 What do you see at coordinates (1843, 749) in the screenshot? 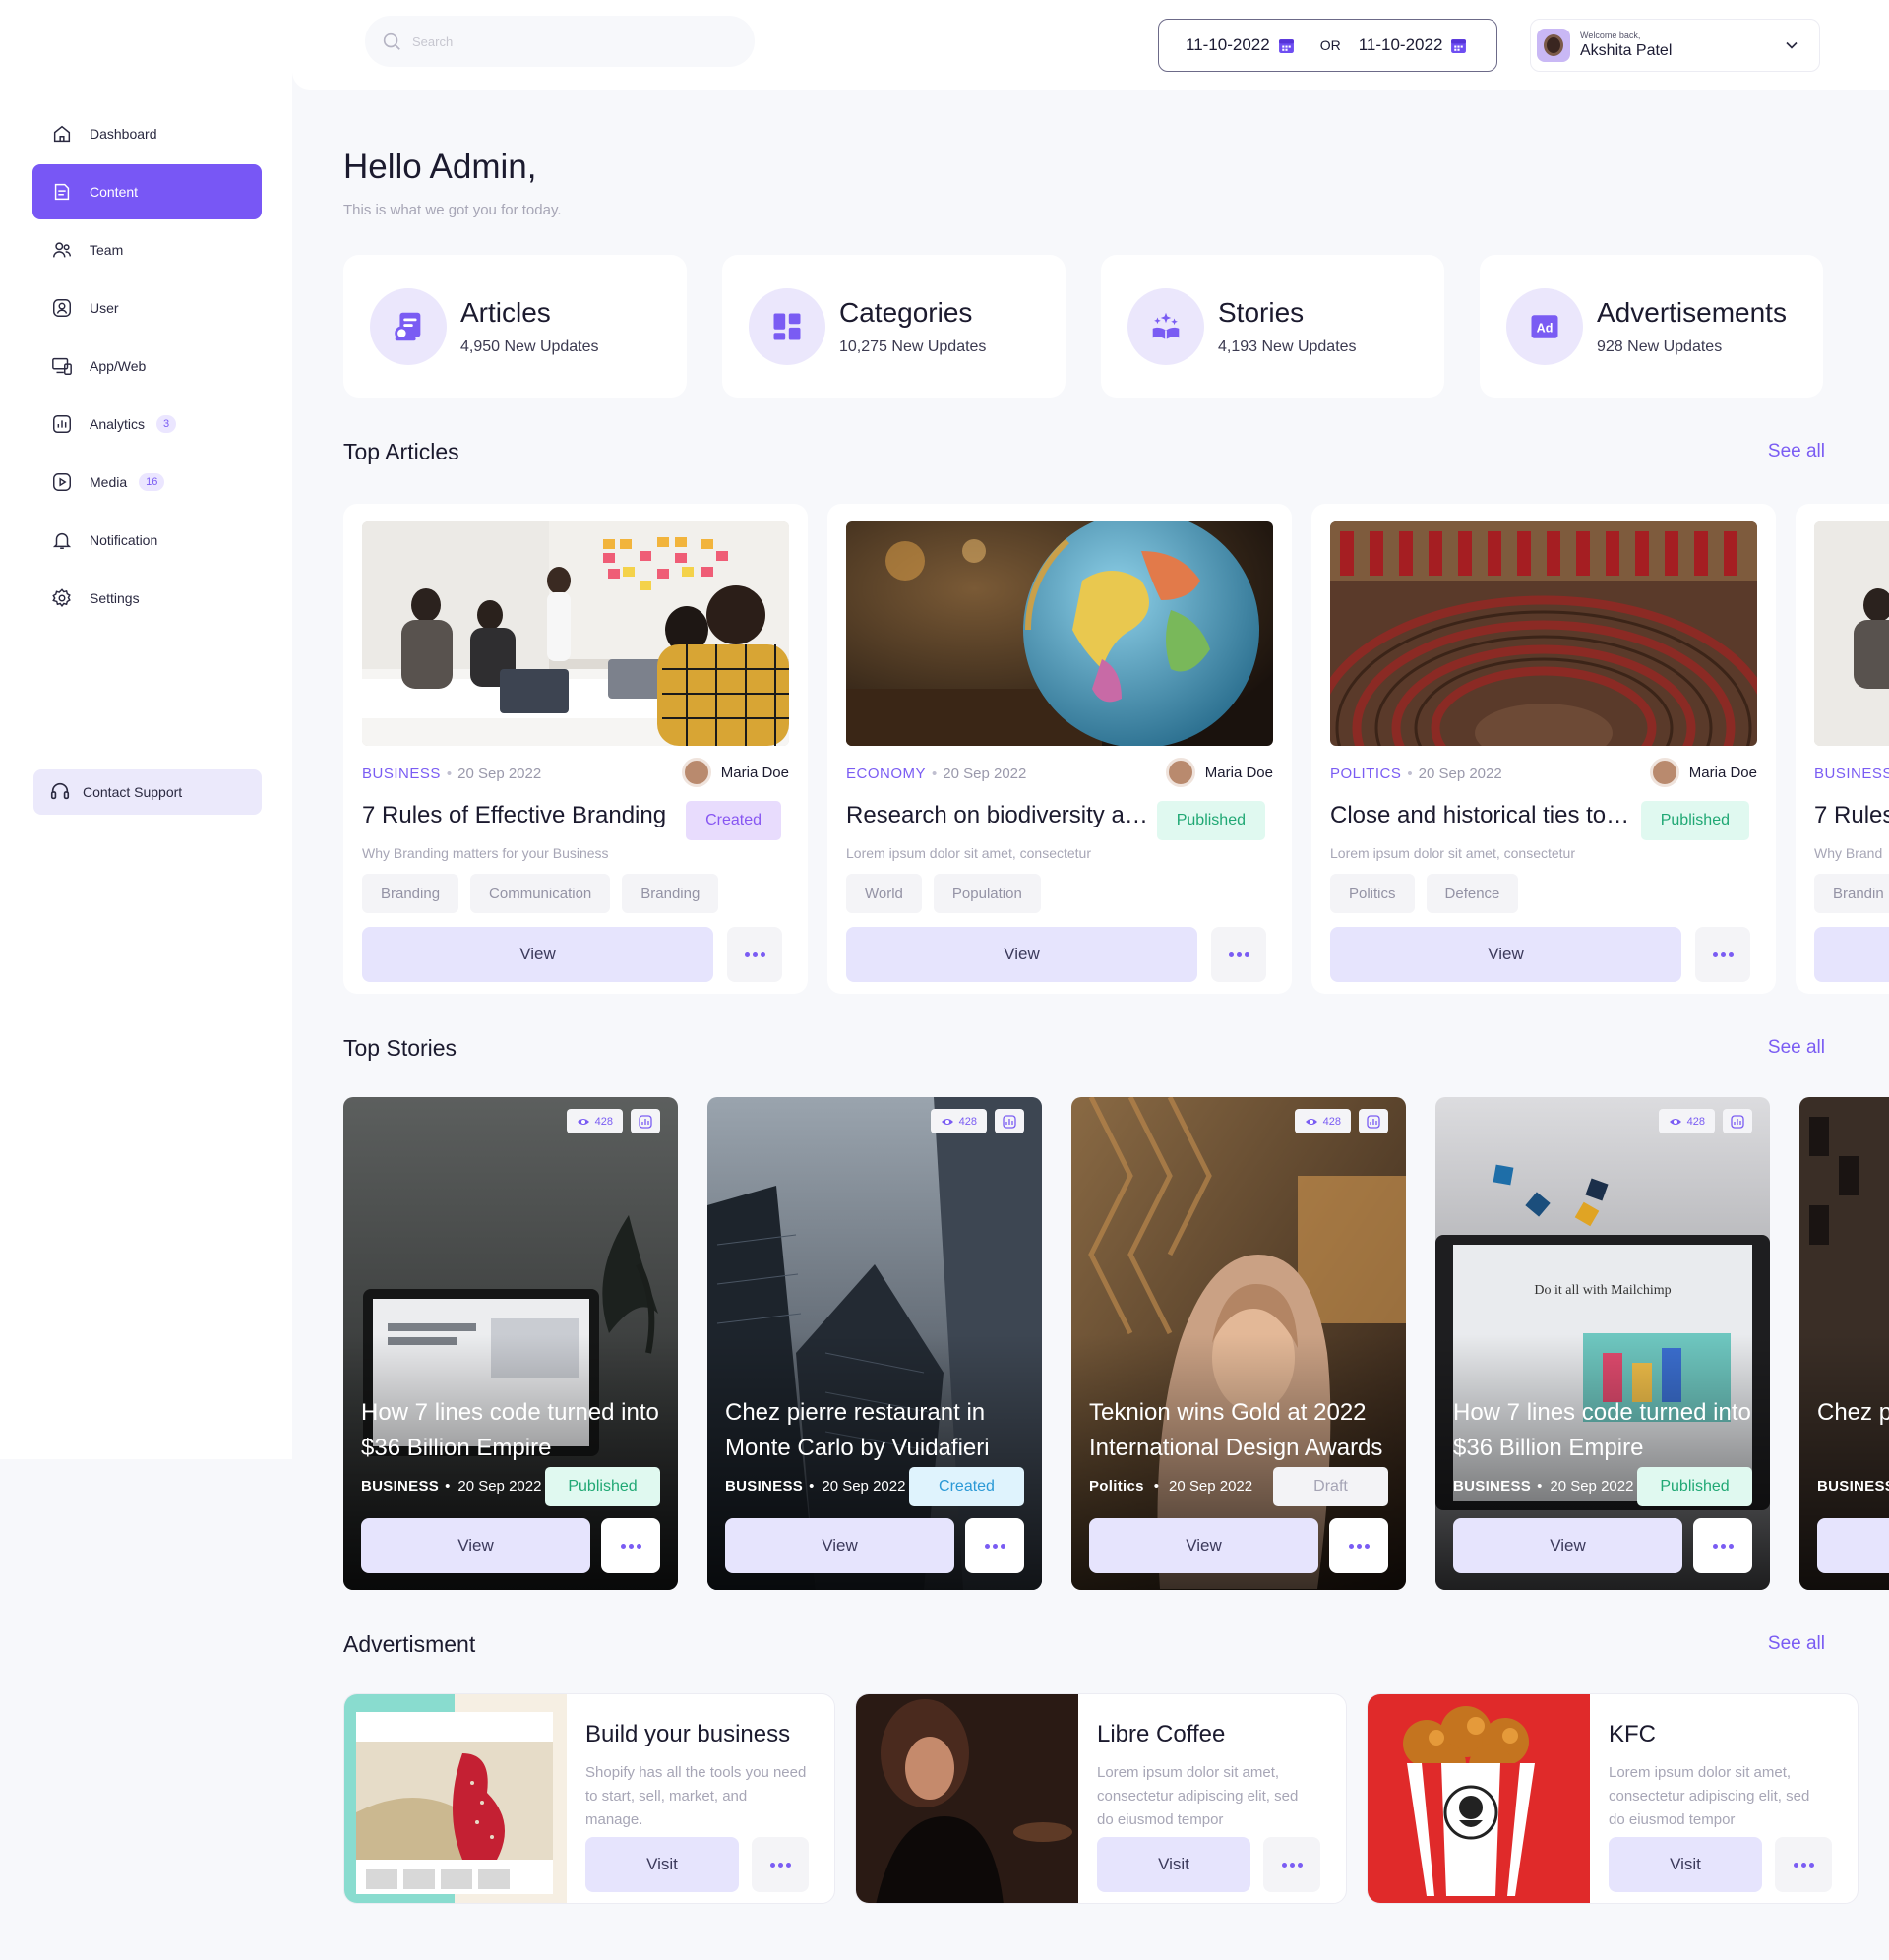
I see `article-card: BUSINESS 7 Rules Why Brand Brandin` at bounding box center [1843, 749].